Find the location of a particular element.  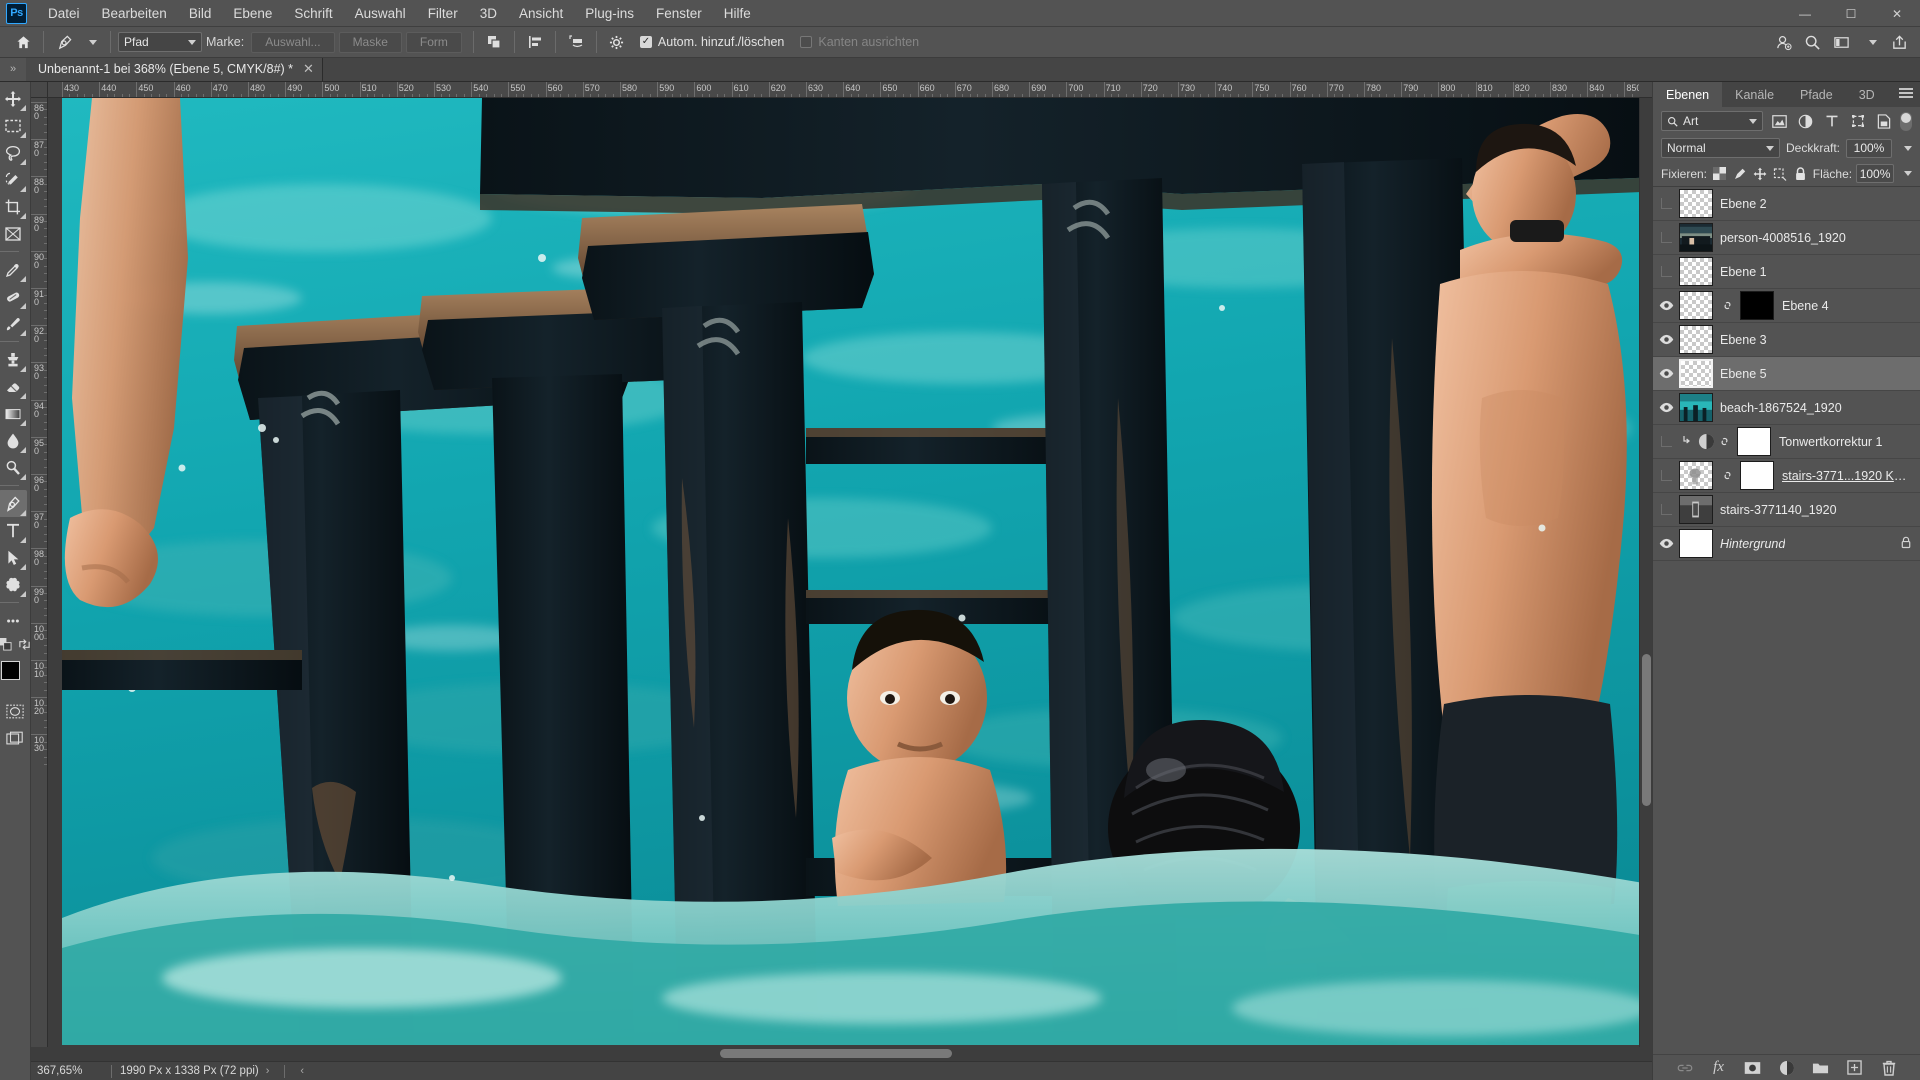

lock-transparency-icon is located at coordinates (1719, 174).